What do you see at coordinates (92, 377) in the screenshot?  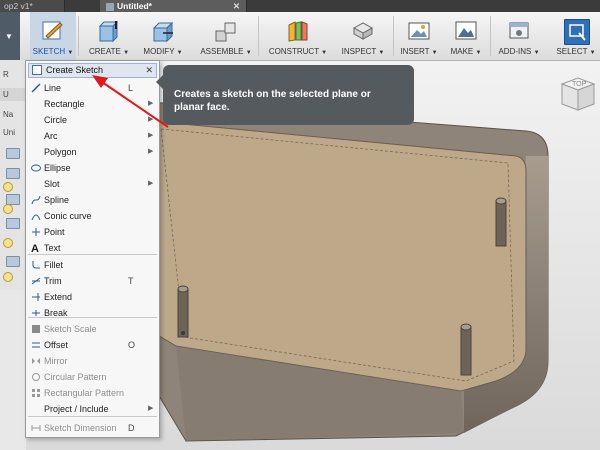 I see `menu-item-circular-pattern: Circular Pattern` at bounding box center [92, 377].